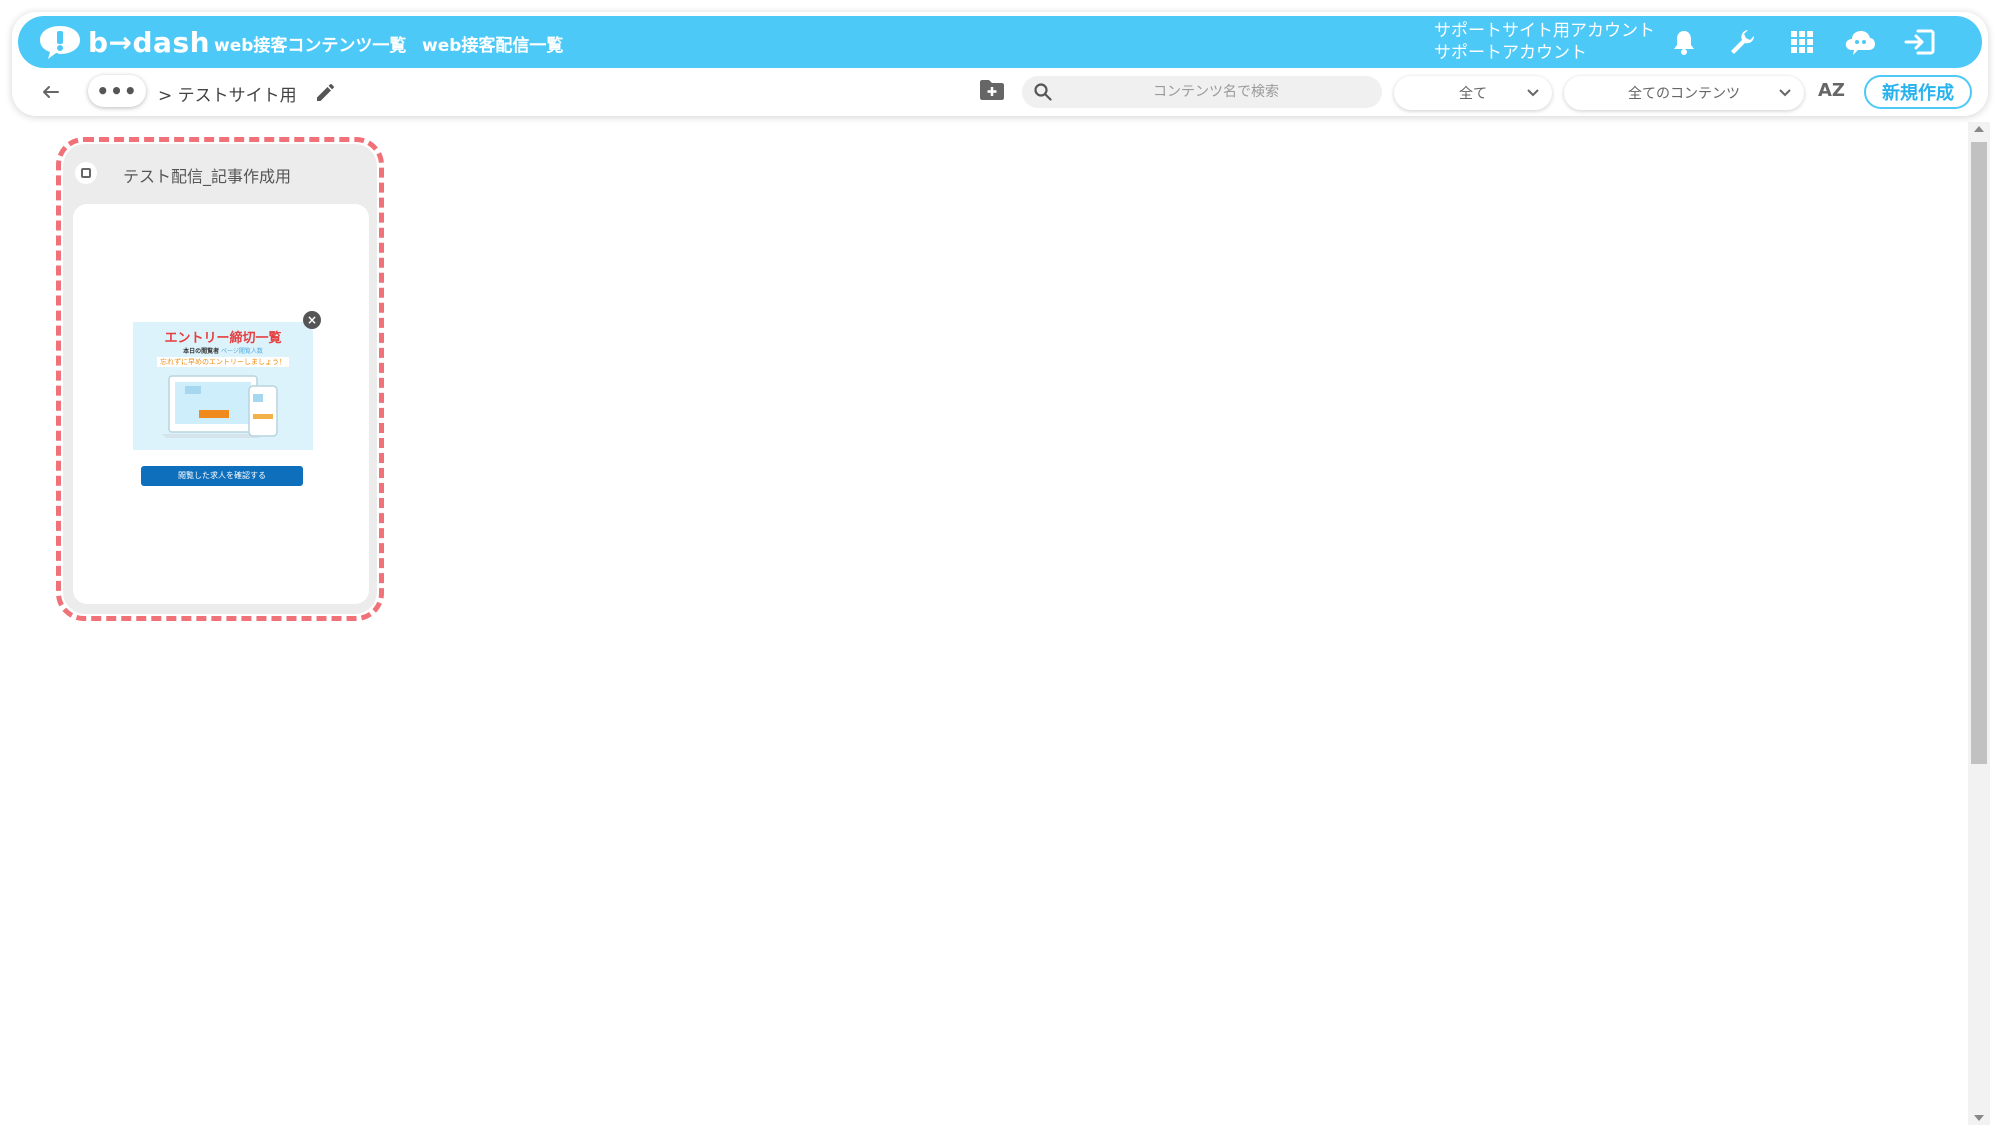 The image size is (2000, 1125). Describe the element at coordinates (1544, 31) in the screenshot. I see `account-name: サポートサイト用アカウント` at that location.